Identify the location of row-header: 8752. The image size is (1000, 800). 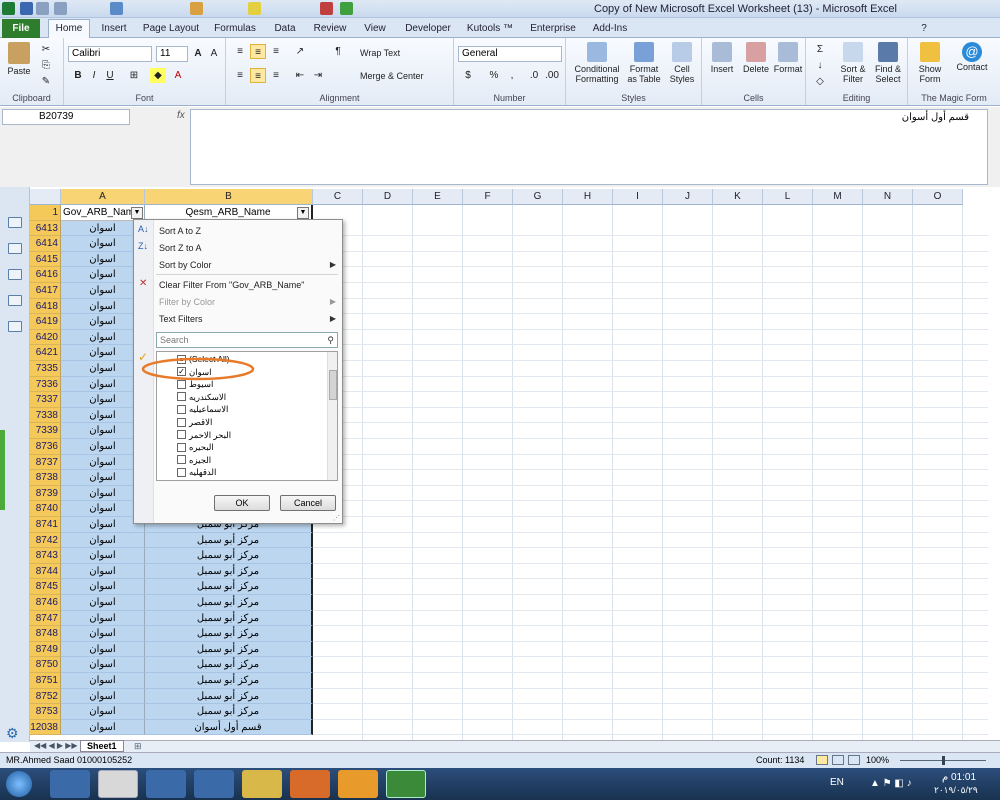
(45, 696).